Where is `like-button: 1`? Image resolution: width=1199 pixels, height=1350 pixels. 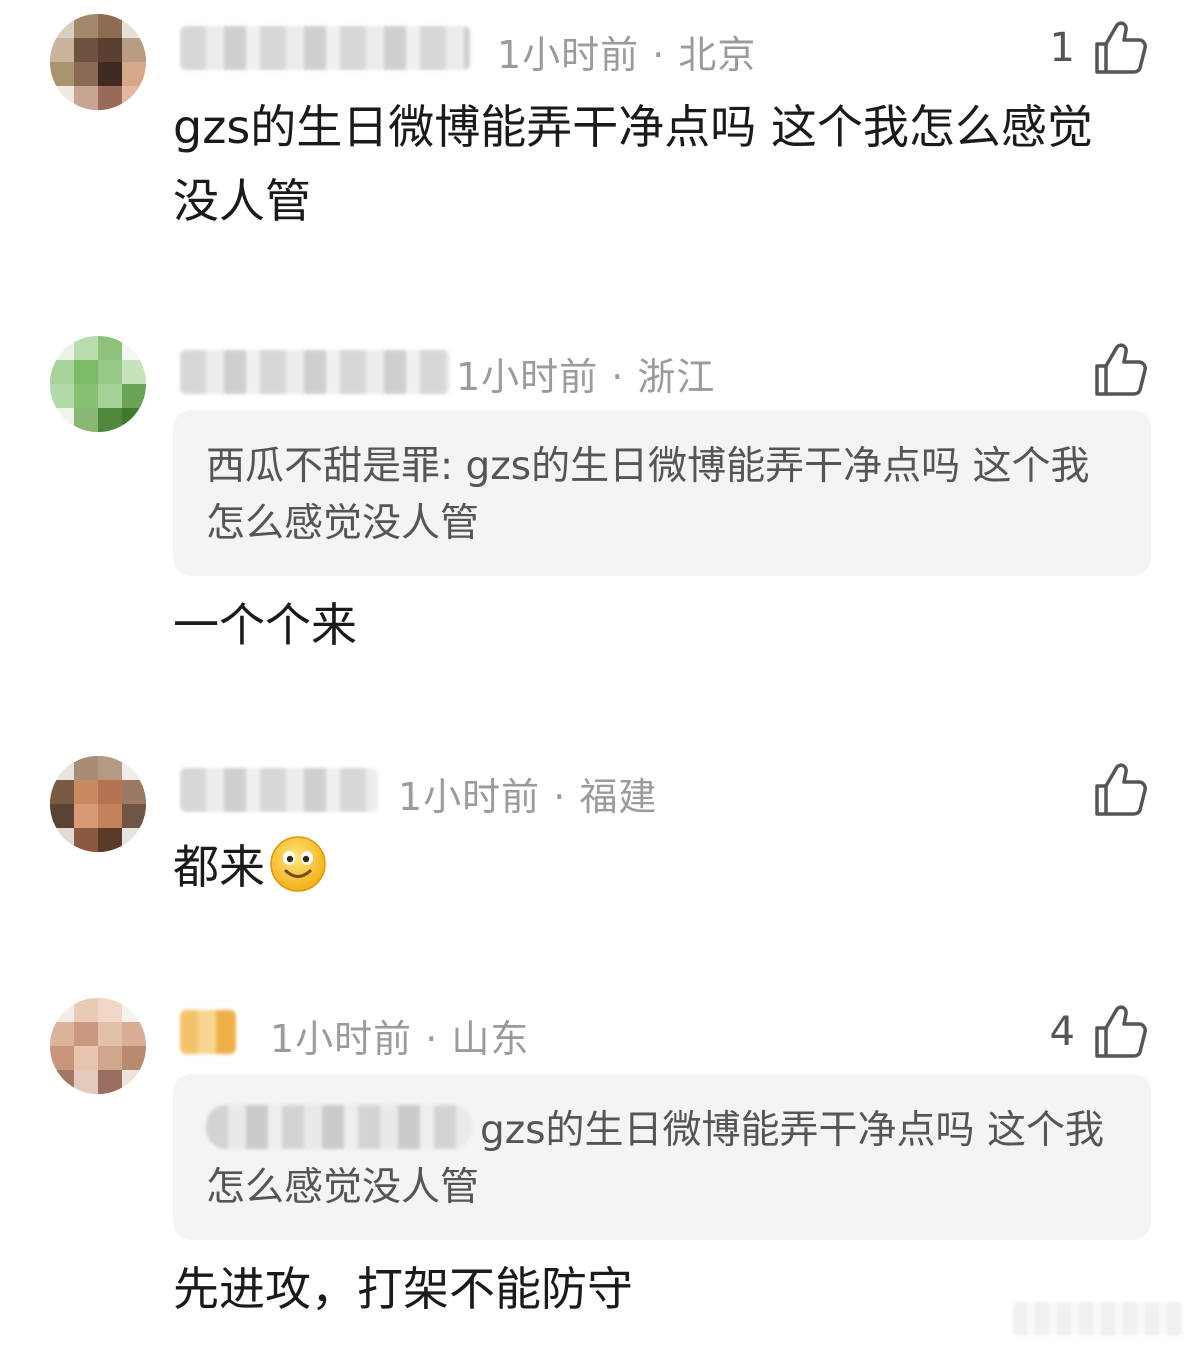 like-button: 1 is located at coordinates (1098, 48).